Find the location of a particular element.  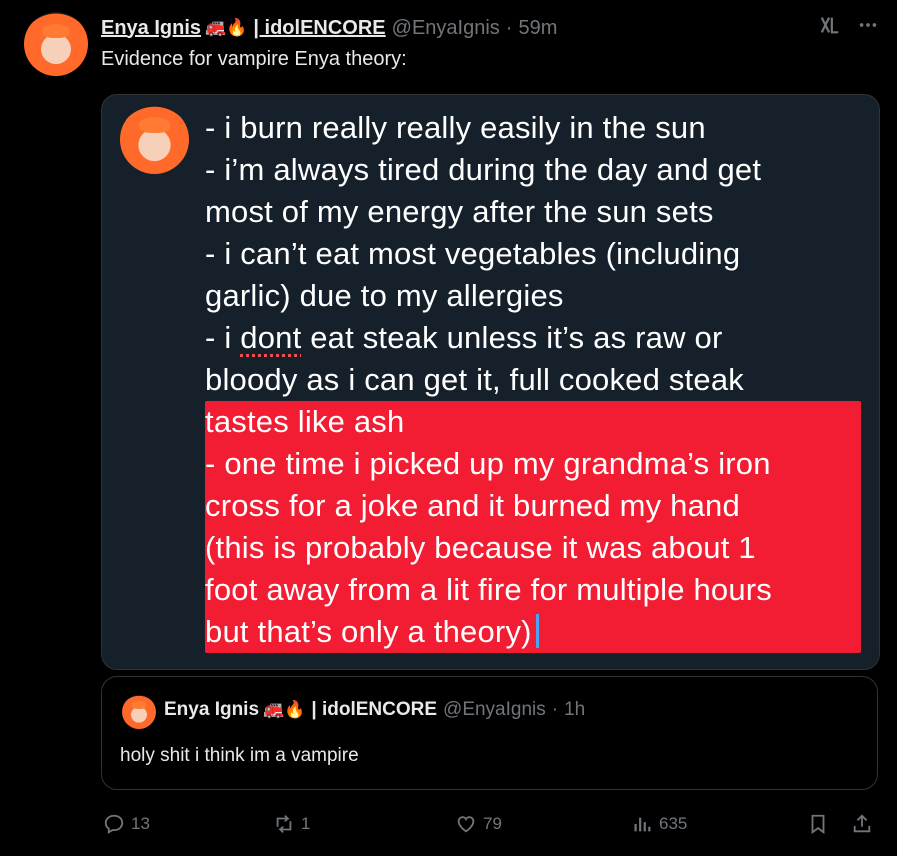

analytics-icon is located at coordinates (642, 824).